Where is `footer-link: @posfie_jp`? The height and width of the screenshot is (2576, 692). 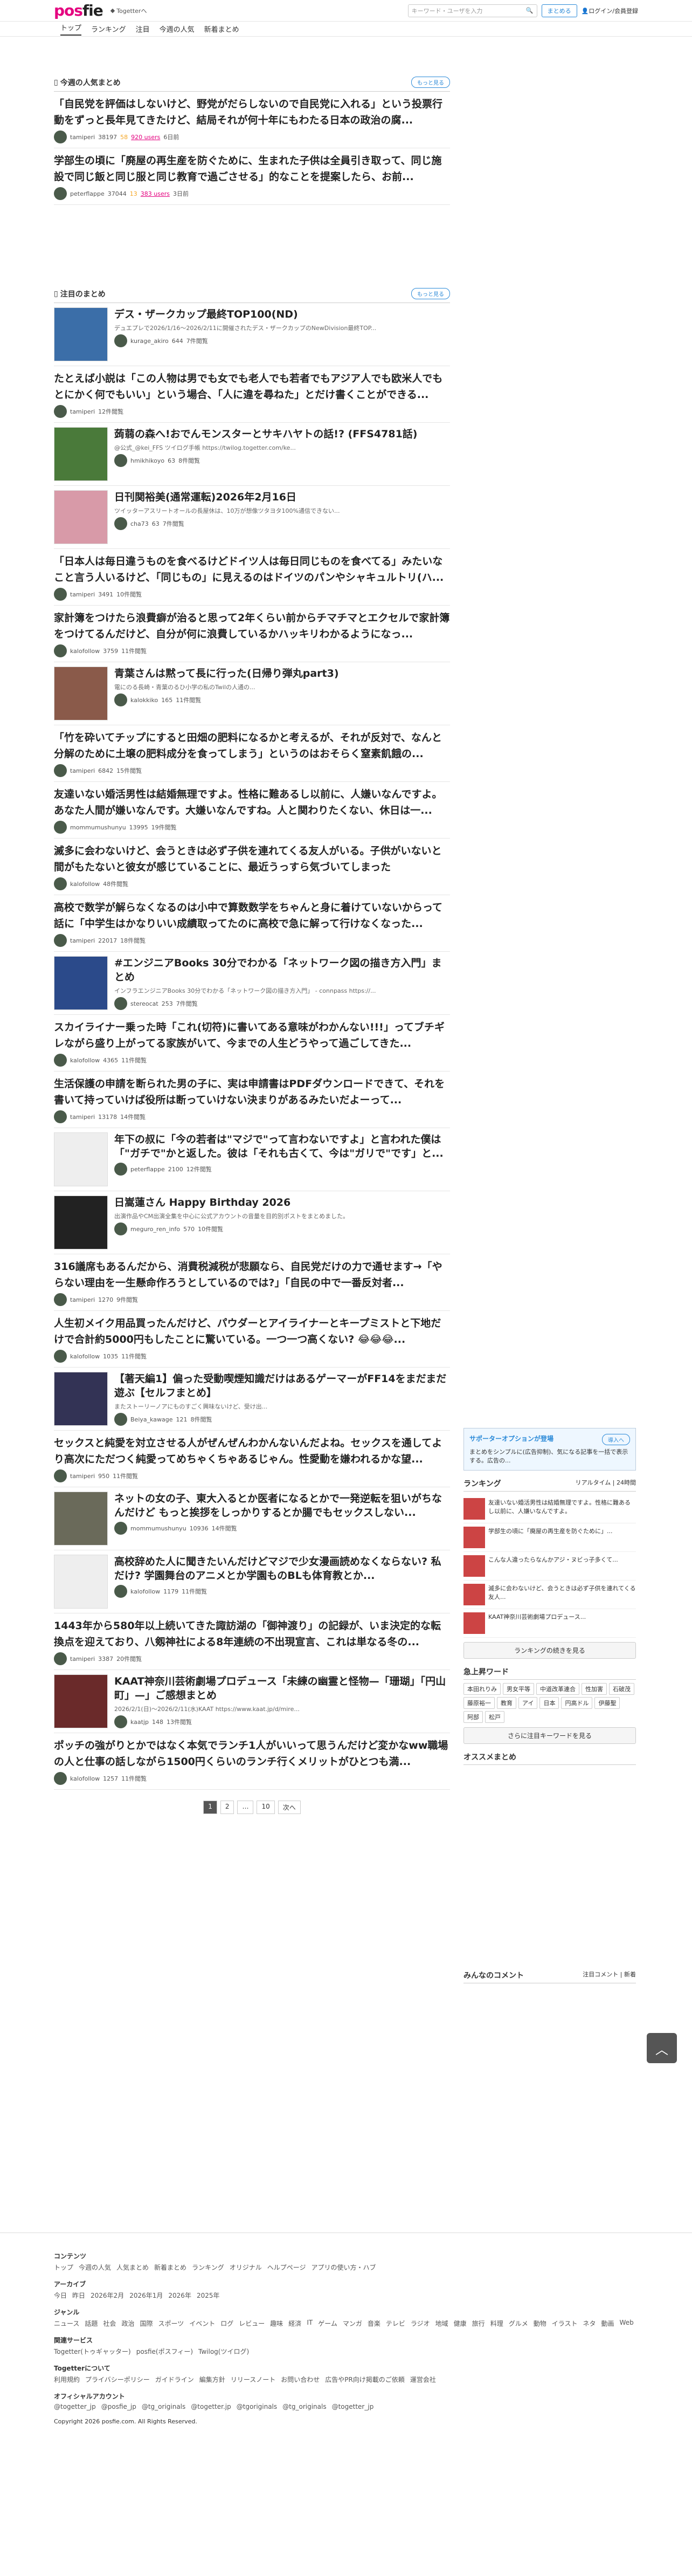 footer-link: @posfie_jp is located at coordinates (118, 2406).